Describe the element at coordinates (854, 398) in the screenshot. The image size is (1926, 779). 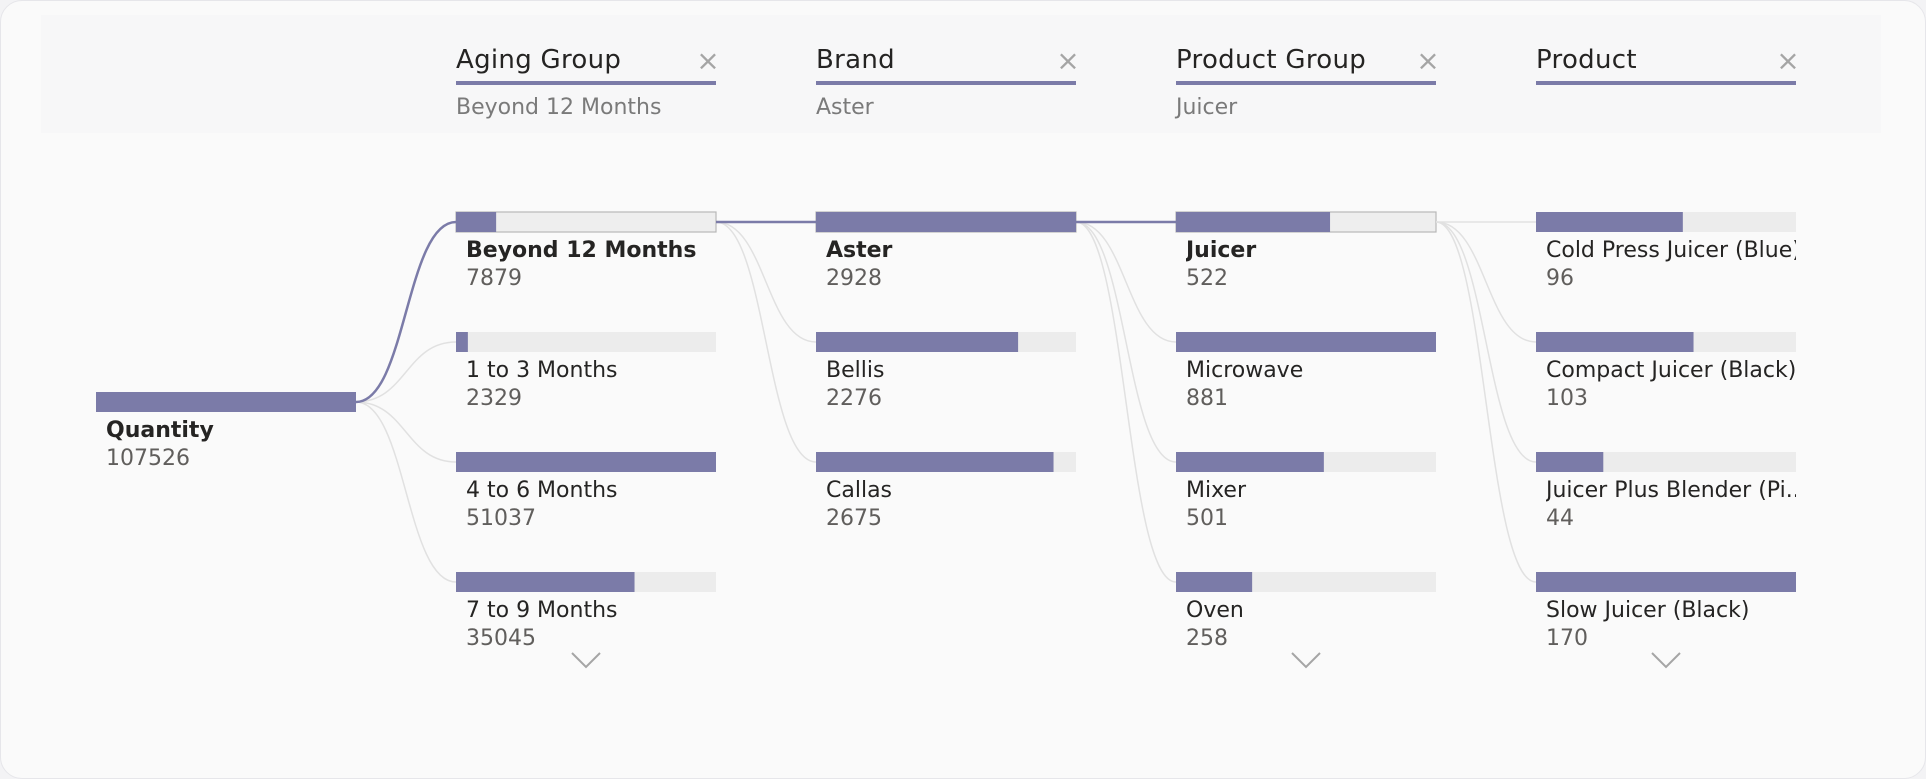
I see `node-value: 2276` at that location.